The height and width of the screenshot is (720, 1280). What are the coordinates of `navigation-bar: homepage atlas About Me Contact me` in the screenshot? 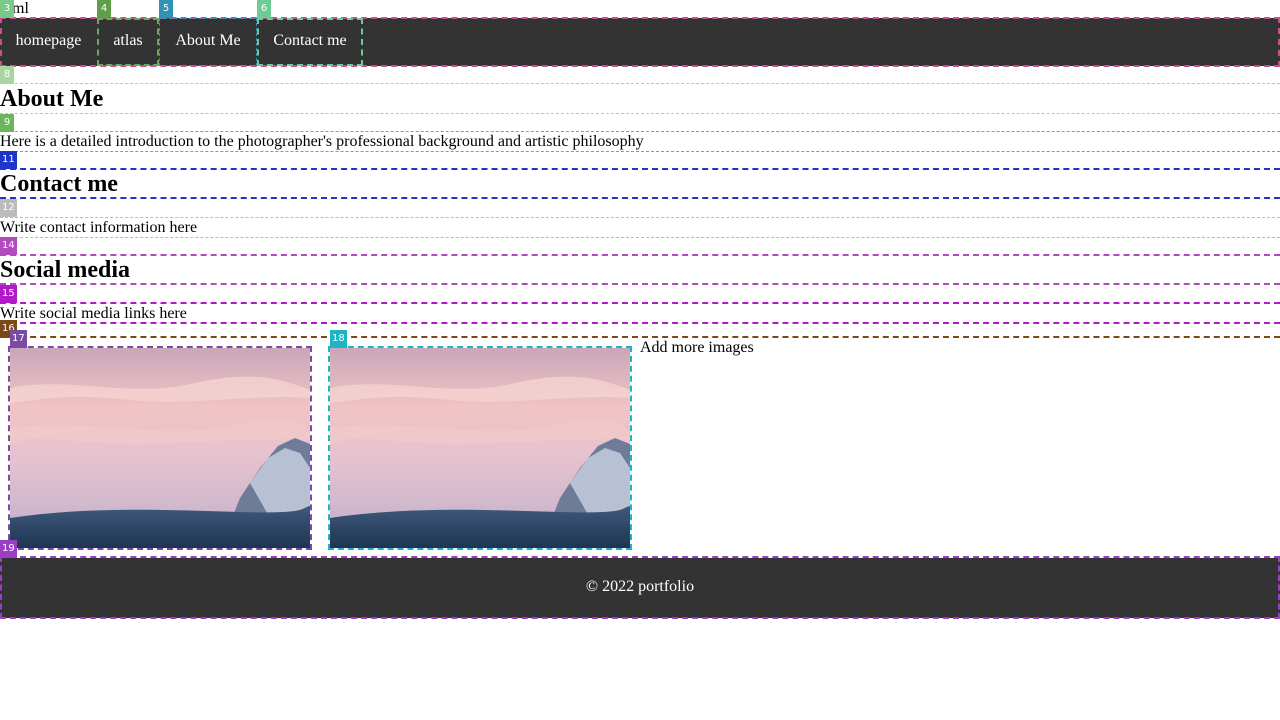 It's located at (640, 42).